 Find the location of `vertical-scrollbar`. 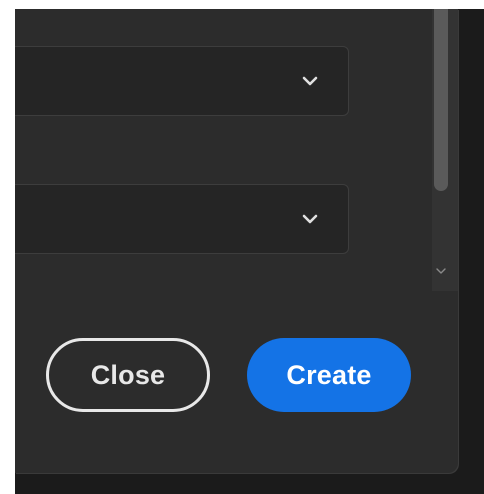

vertical-scrollbar is located at coordinates (445, 150).